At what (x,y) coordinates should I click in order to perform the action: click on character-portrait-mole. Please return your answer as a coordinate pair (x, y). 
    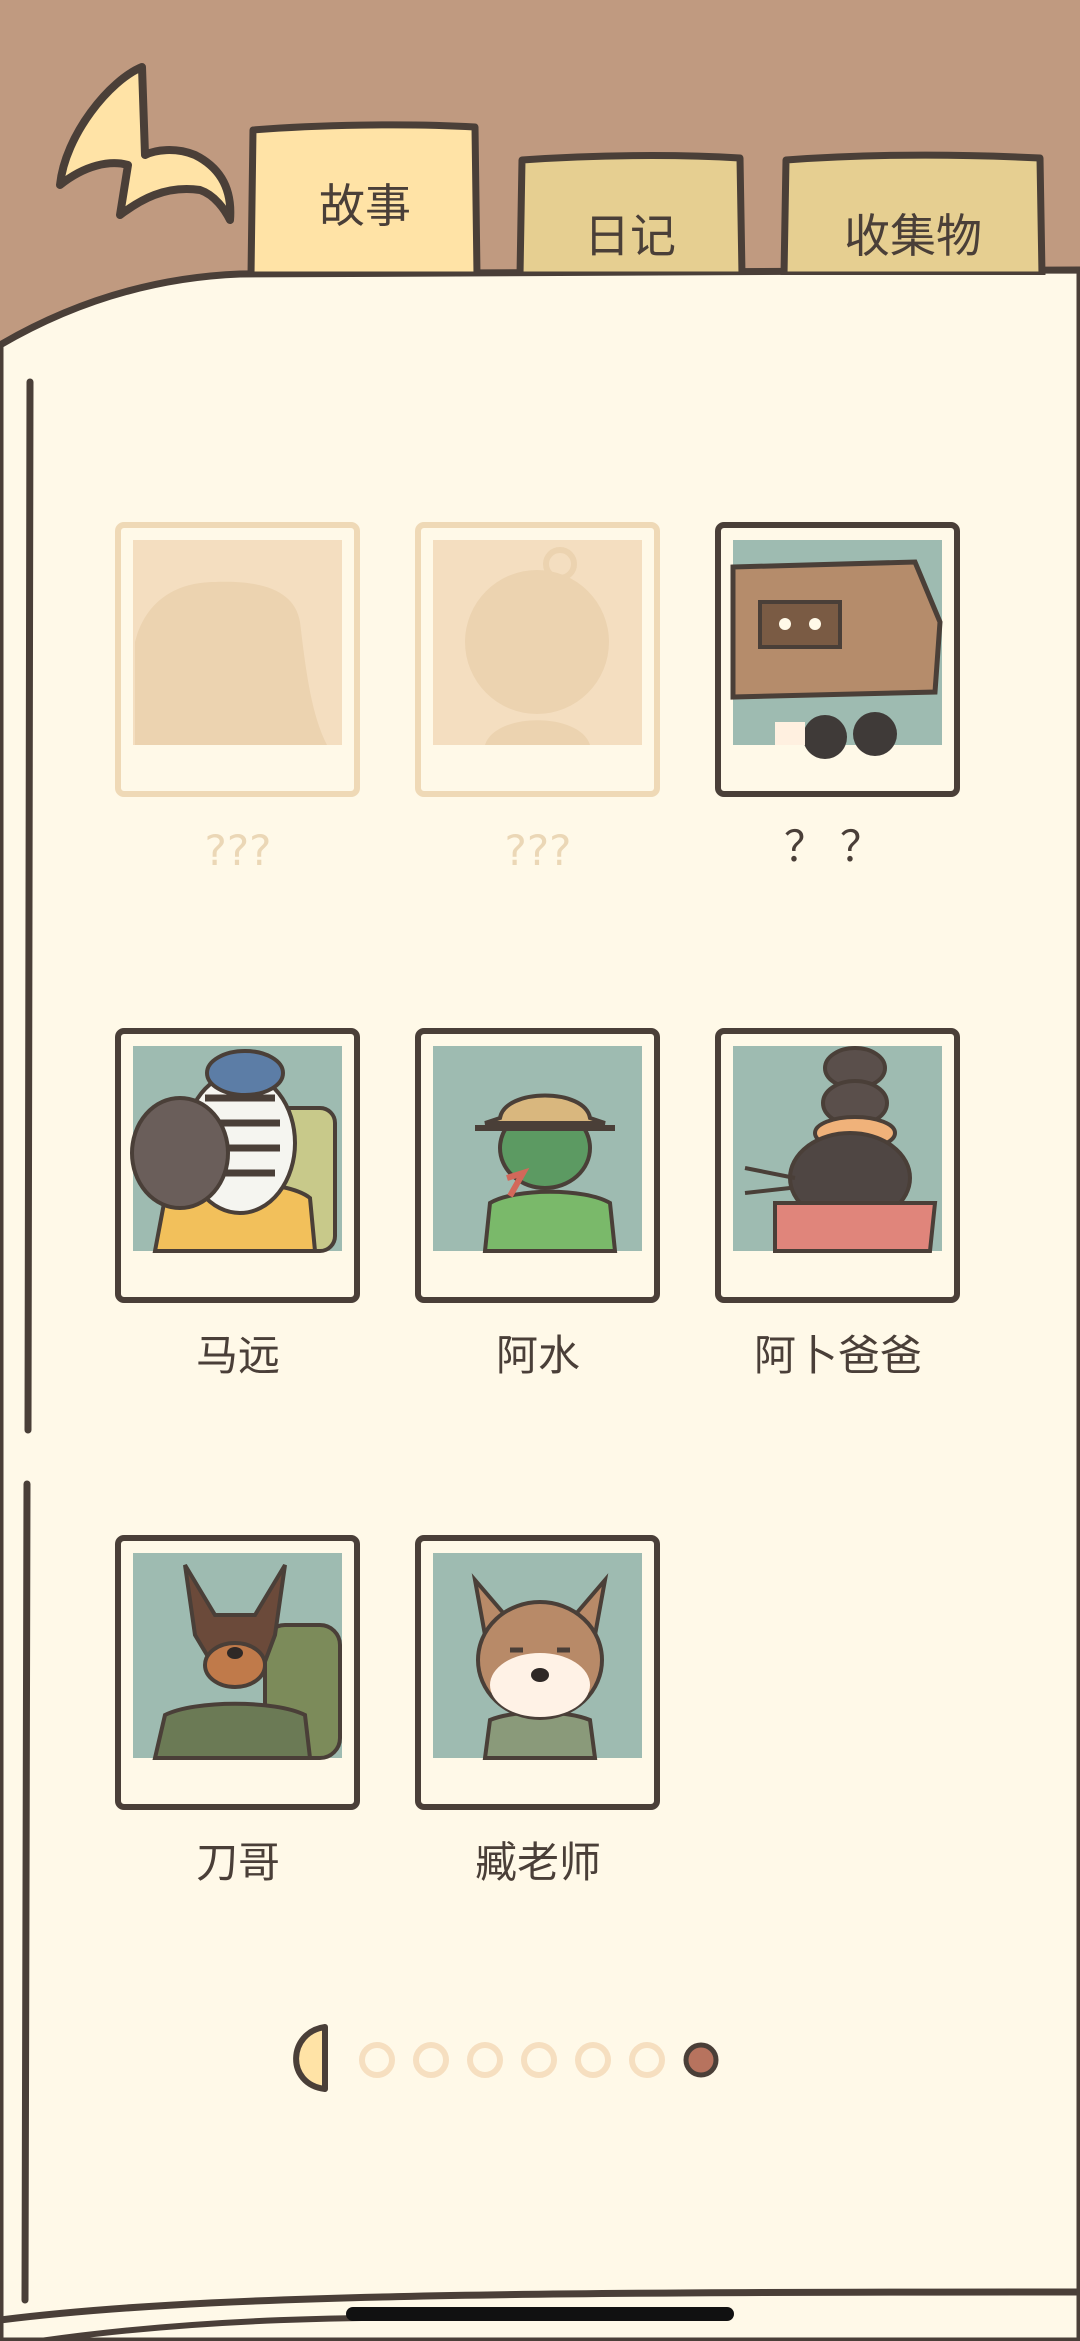
    Looking at the image, I should click on (837, 1165).